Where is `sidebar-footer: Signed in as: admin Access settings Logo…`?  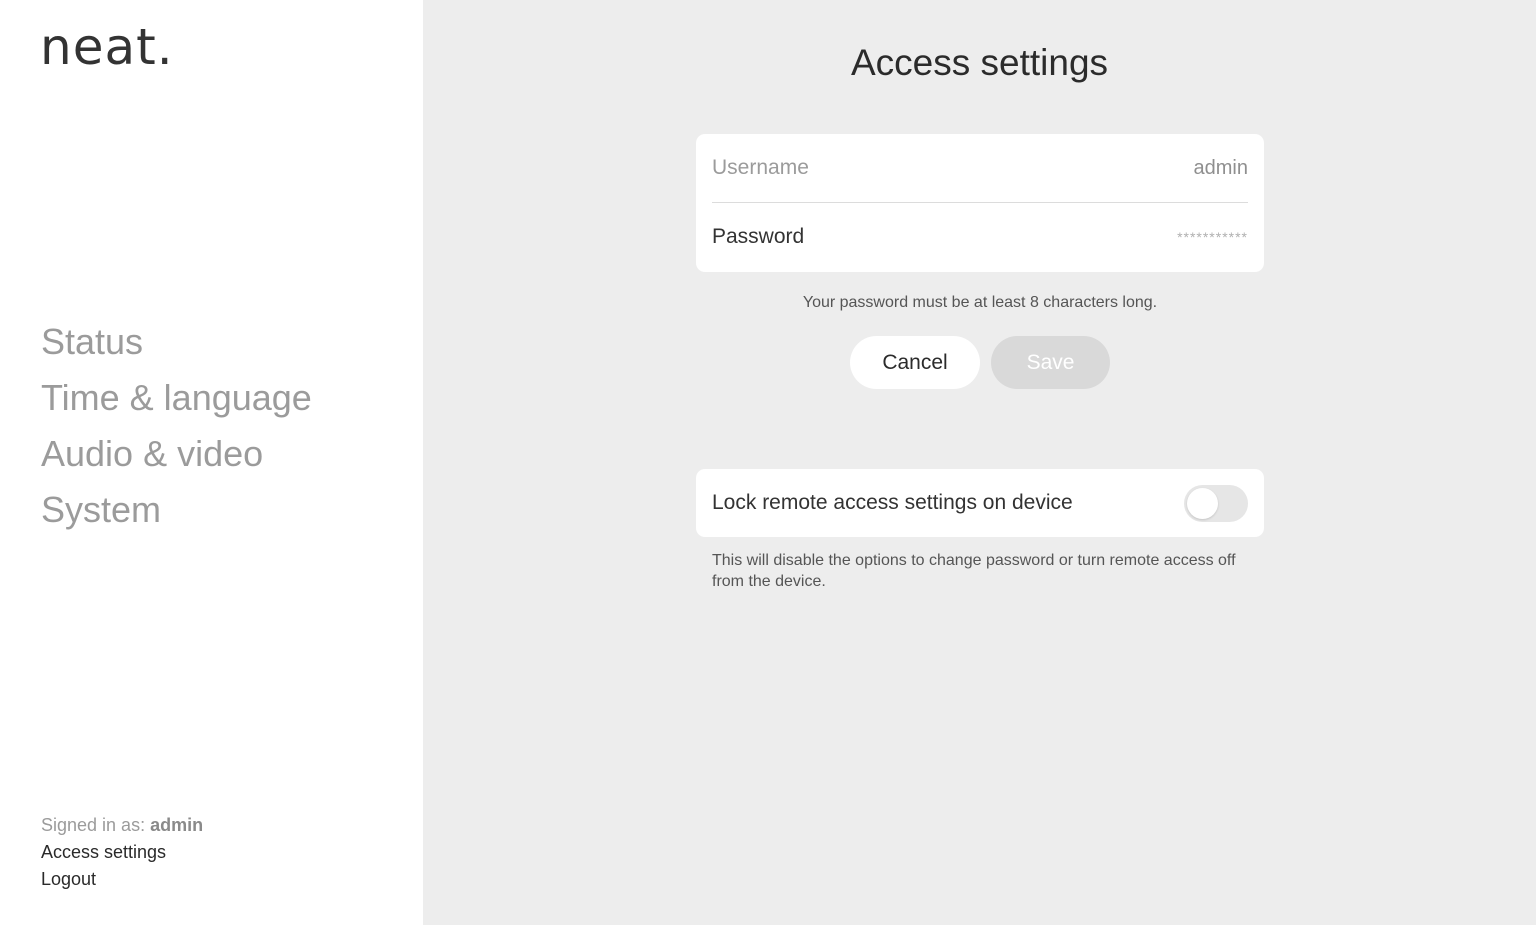 sidebar-footer: Signed in as: admin Access settings Logo… is located at coordinates (122, 852).